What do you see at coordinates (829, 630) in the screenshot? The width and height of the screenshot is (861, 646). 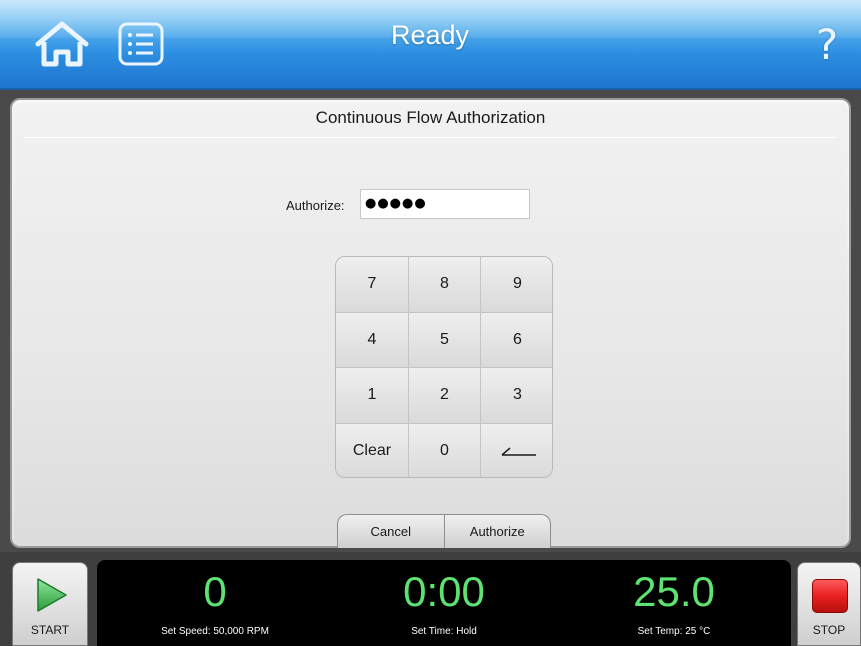 I see `stop-label: STOP` at bounding box center [829, 630].